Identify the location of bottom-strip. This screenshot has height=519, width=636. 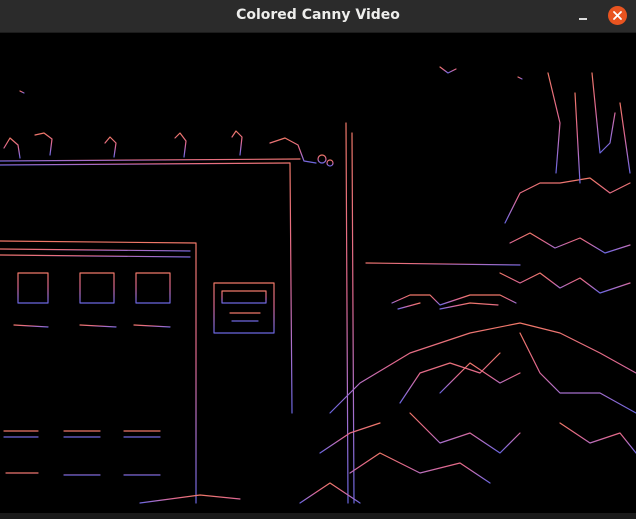
(318, 516).